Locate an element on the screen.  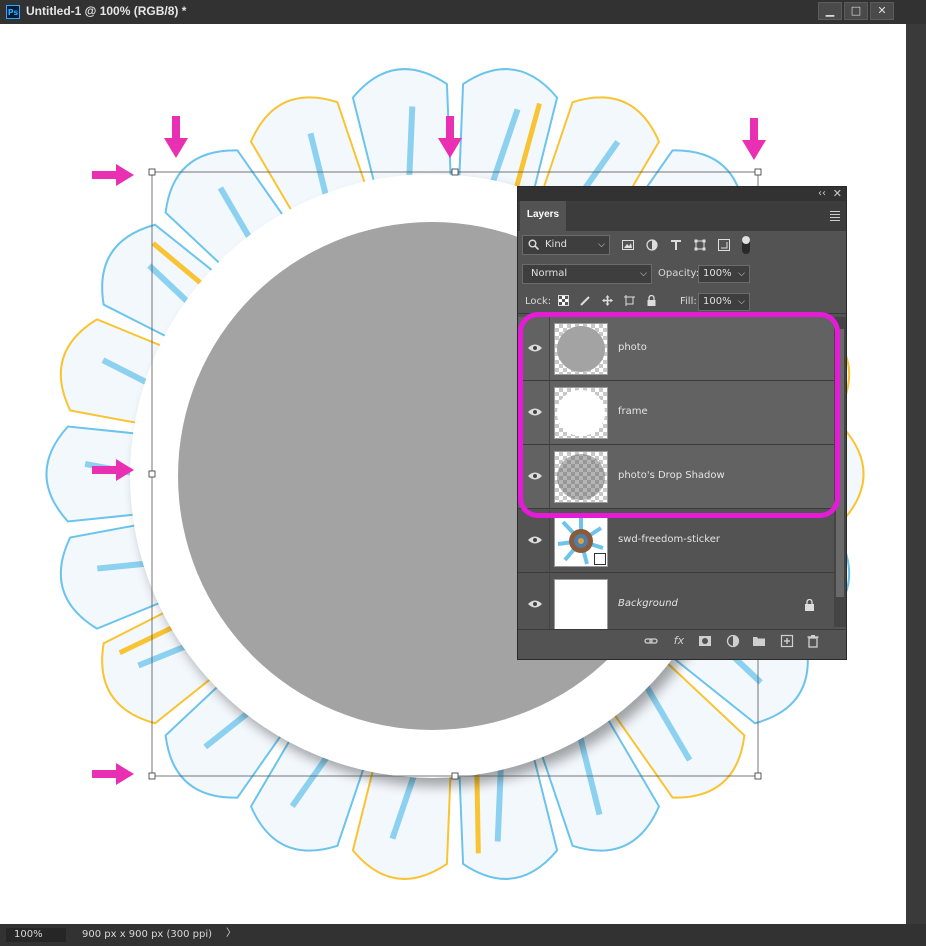
panel-footer: fx is located at coordinates (682, 640).